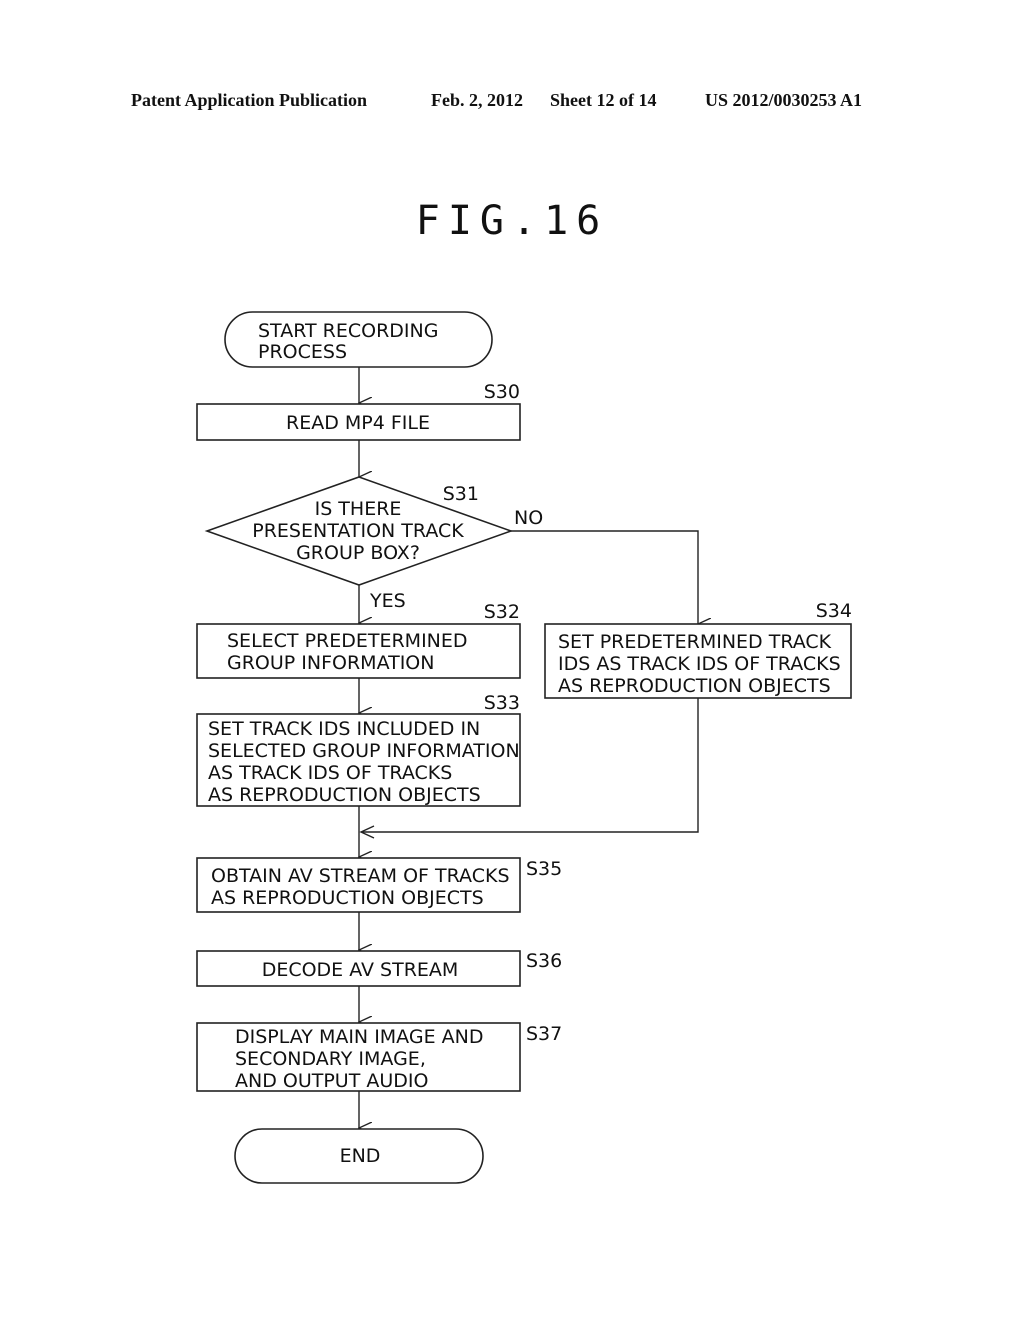  Describe the element at coordinates (344, 795) in the screenshot. I see `step-s33-line-4: AS REPRODUCTION OBJECTS` at that location.